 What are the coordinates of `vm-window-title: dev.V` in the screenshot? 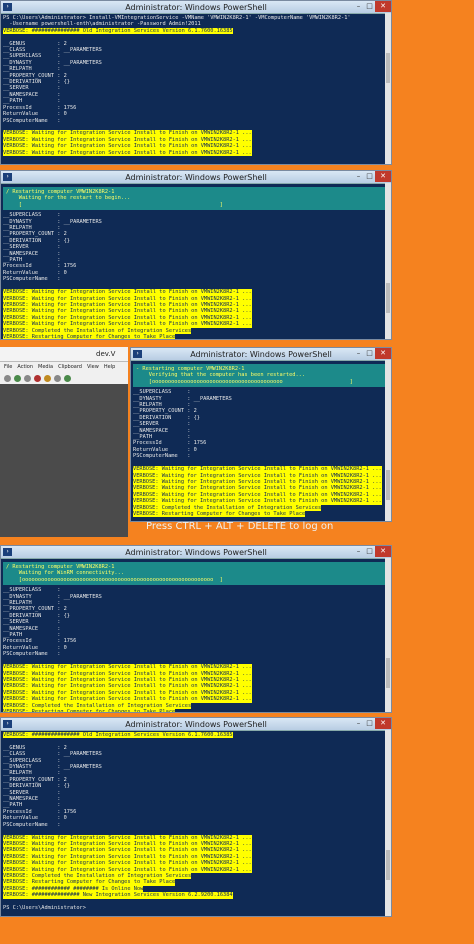 It's located at (64, 354).